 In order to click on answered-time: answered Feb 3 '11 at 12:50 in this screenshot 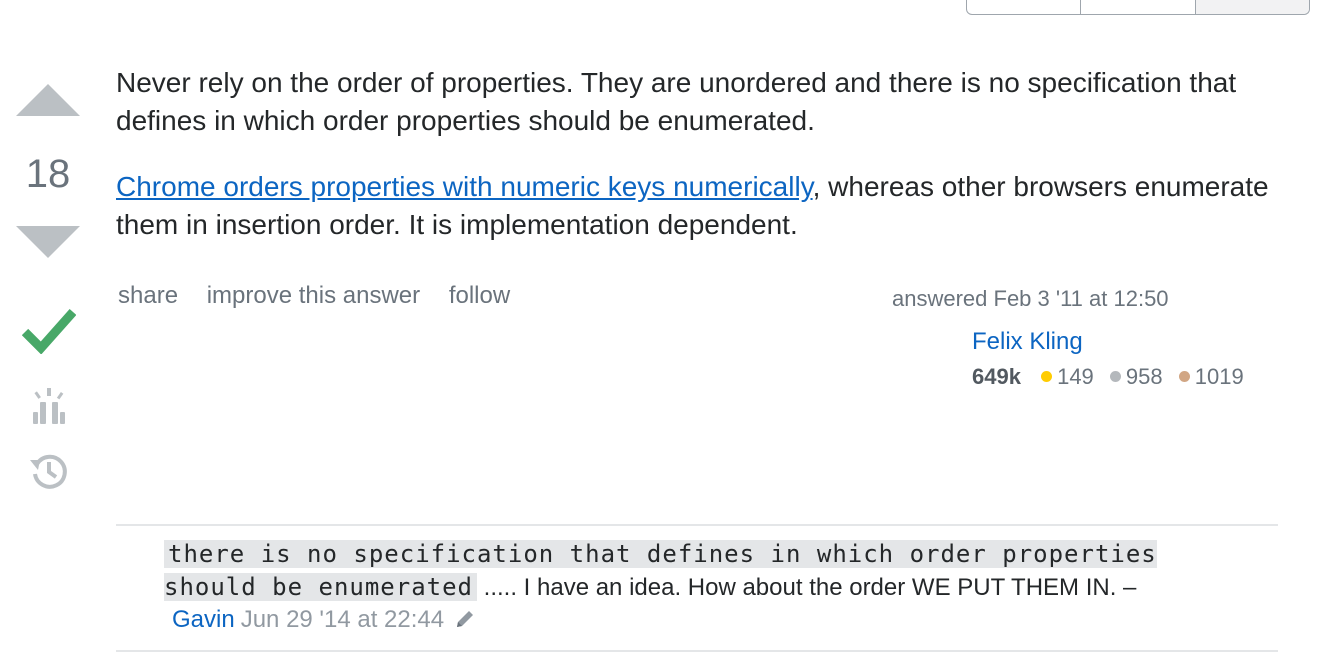, I will do `click(1030, 298)`.